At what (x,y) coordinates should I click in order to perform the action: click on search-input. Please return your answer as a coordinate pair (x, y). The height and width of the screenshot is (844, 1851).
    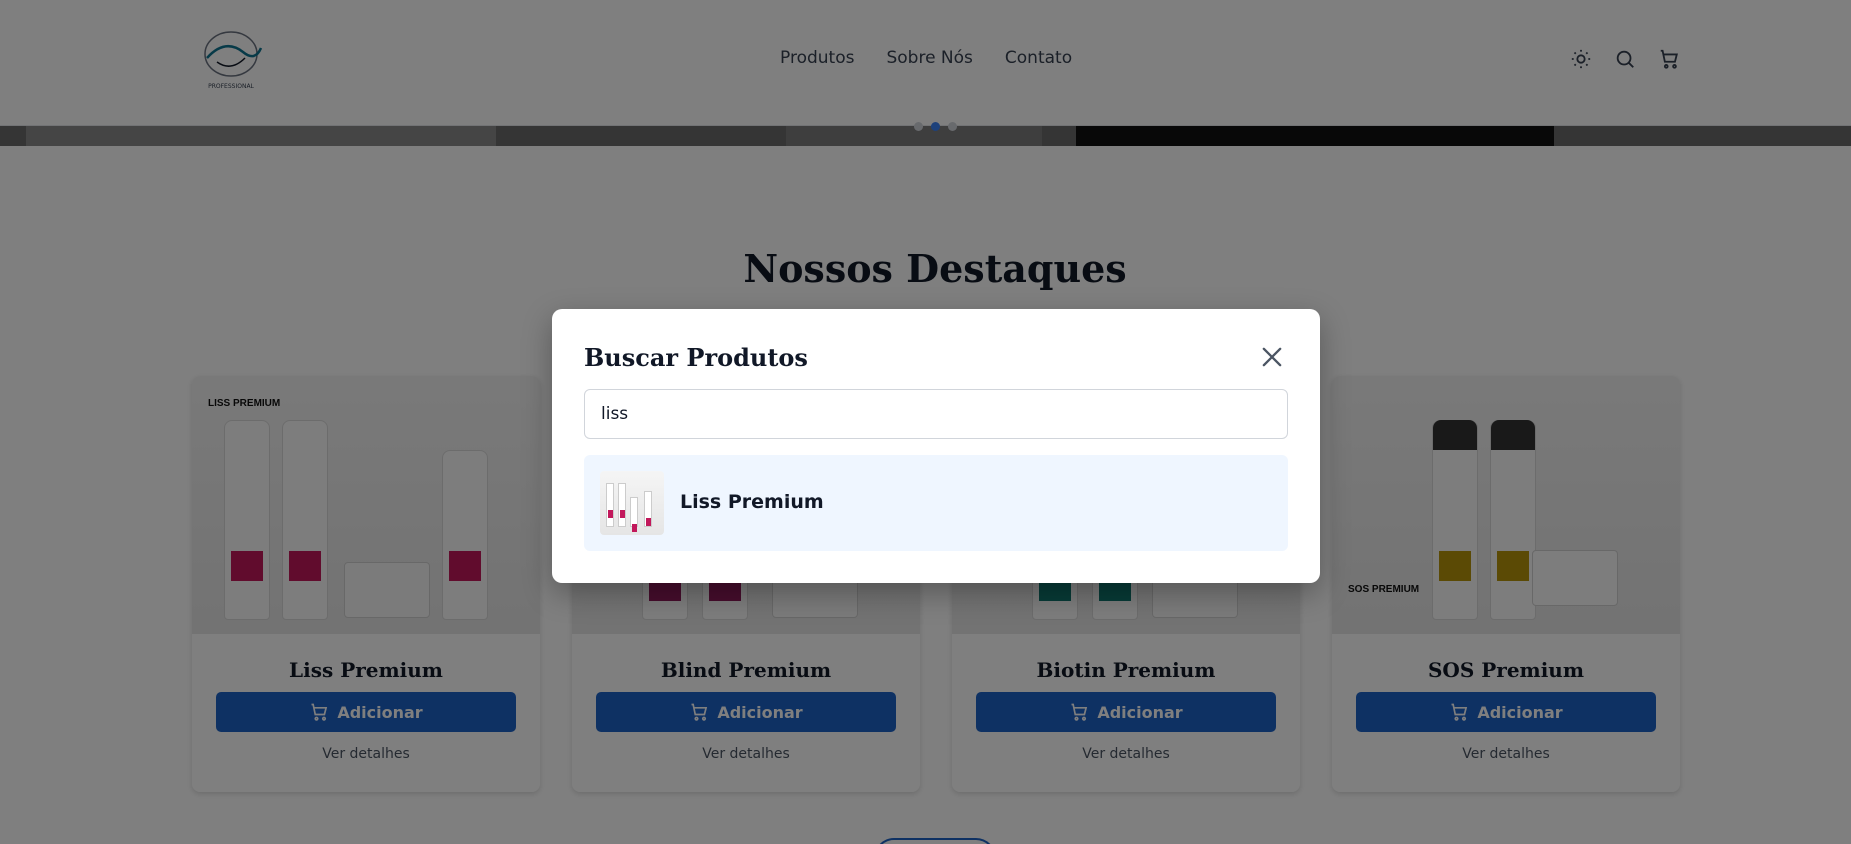
    Looking at the image, I should click on (936, 414).